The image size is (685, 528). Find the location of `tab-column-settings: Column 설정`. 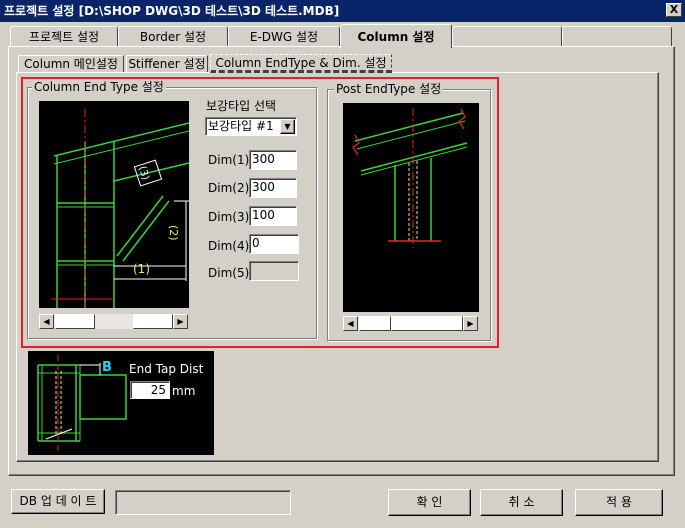

tab-column-settings: Column 설정 is located at coordinates (396, 36).